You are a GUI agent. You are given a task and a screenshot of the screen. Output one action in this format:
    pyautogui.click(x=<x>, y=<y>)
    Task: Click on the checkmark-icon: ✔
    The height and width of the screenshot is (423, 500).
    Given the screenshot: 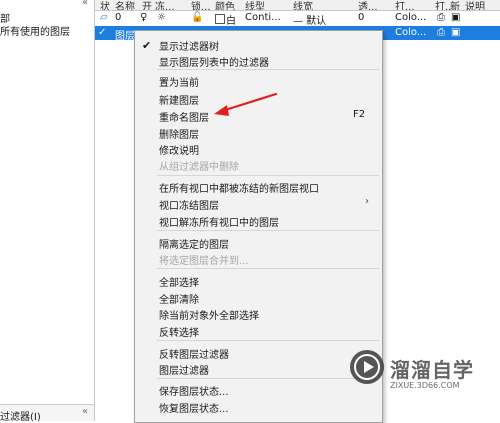 What is the action you would take?
    pyautogui.click(x=147, y=45)
    